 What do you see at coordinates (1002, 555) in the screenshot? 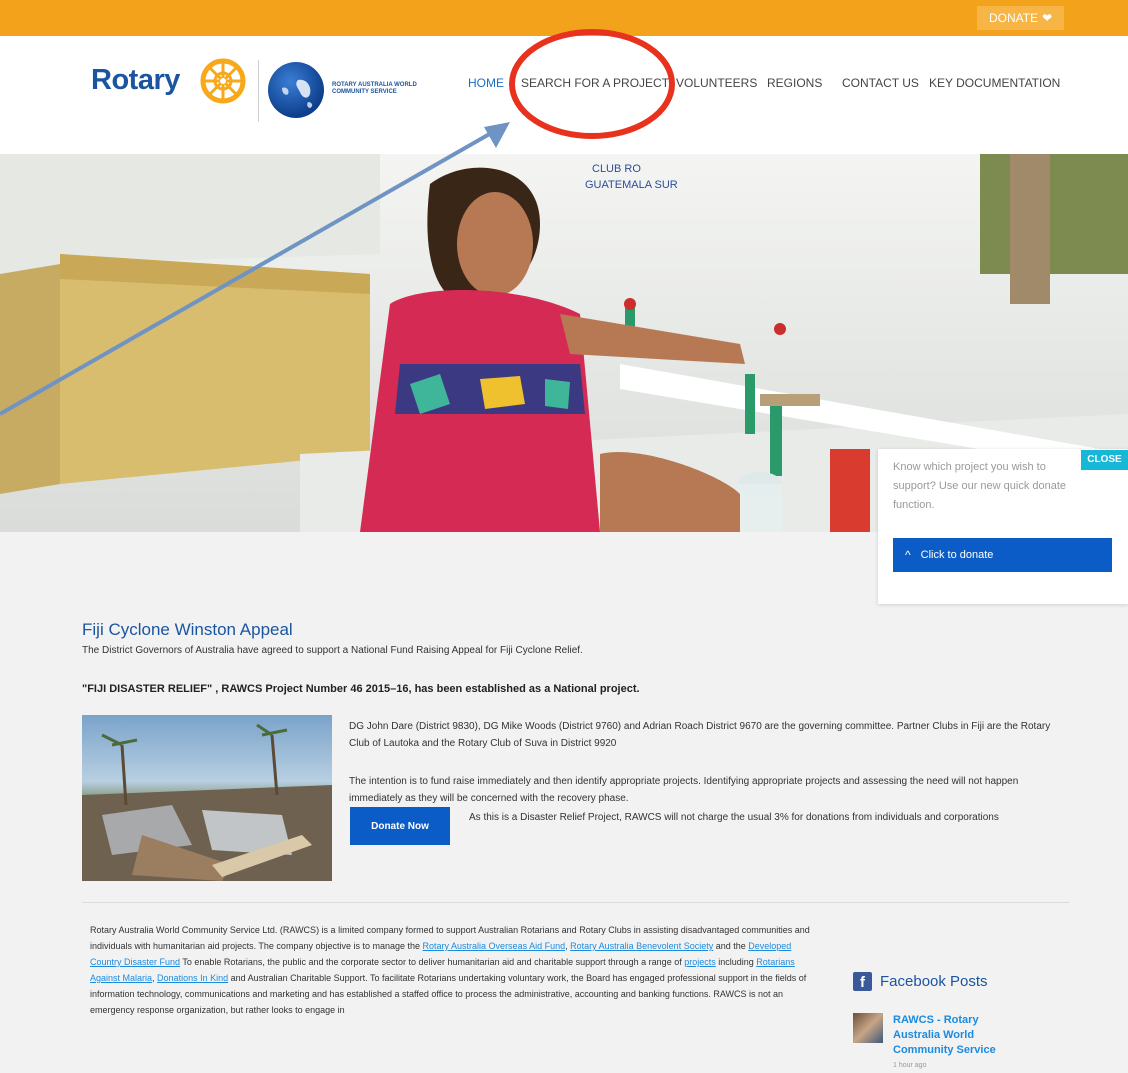
I see `click-to-donate-button: ^ Click to donate` at bounding box center [1002, 555].